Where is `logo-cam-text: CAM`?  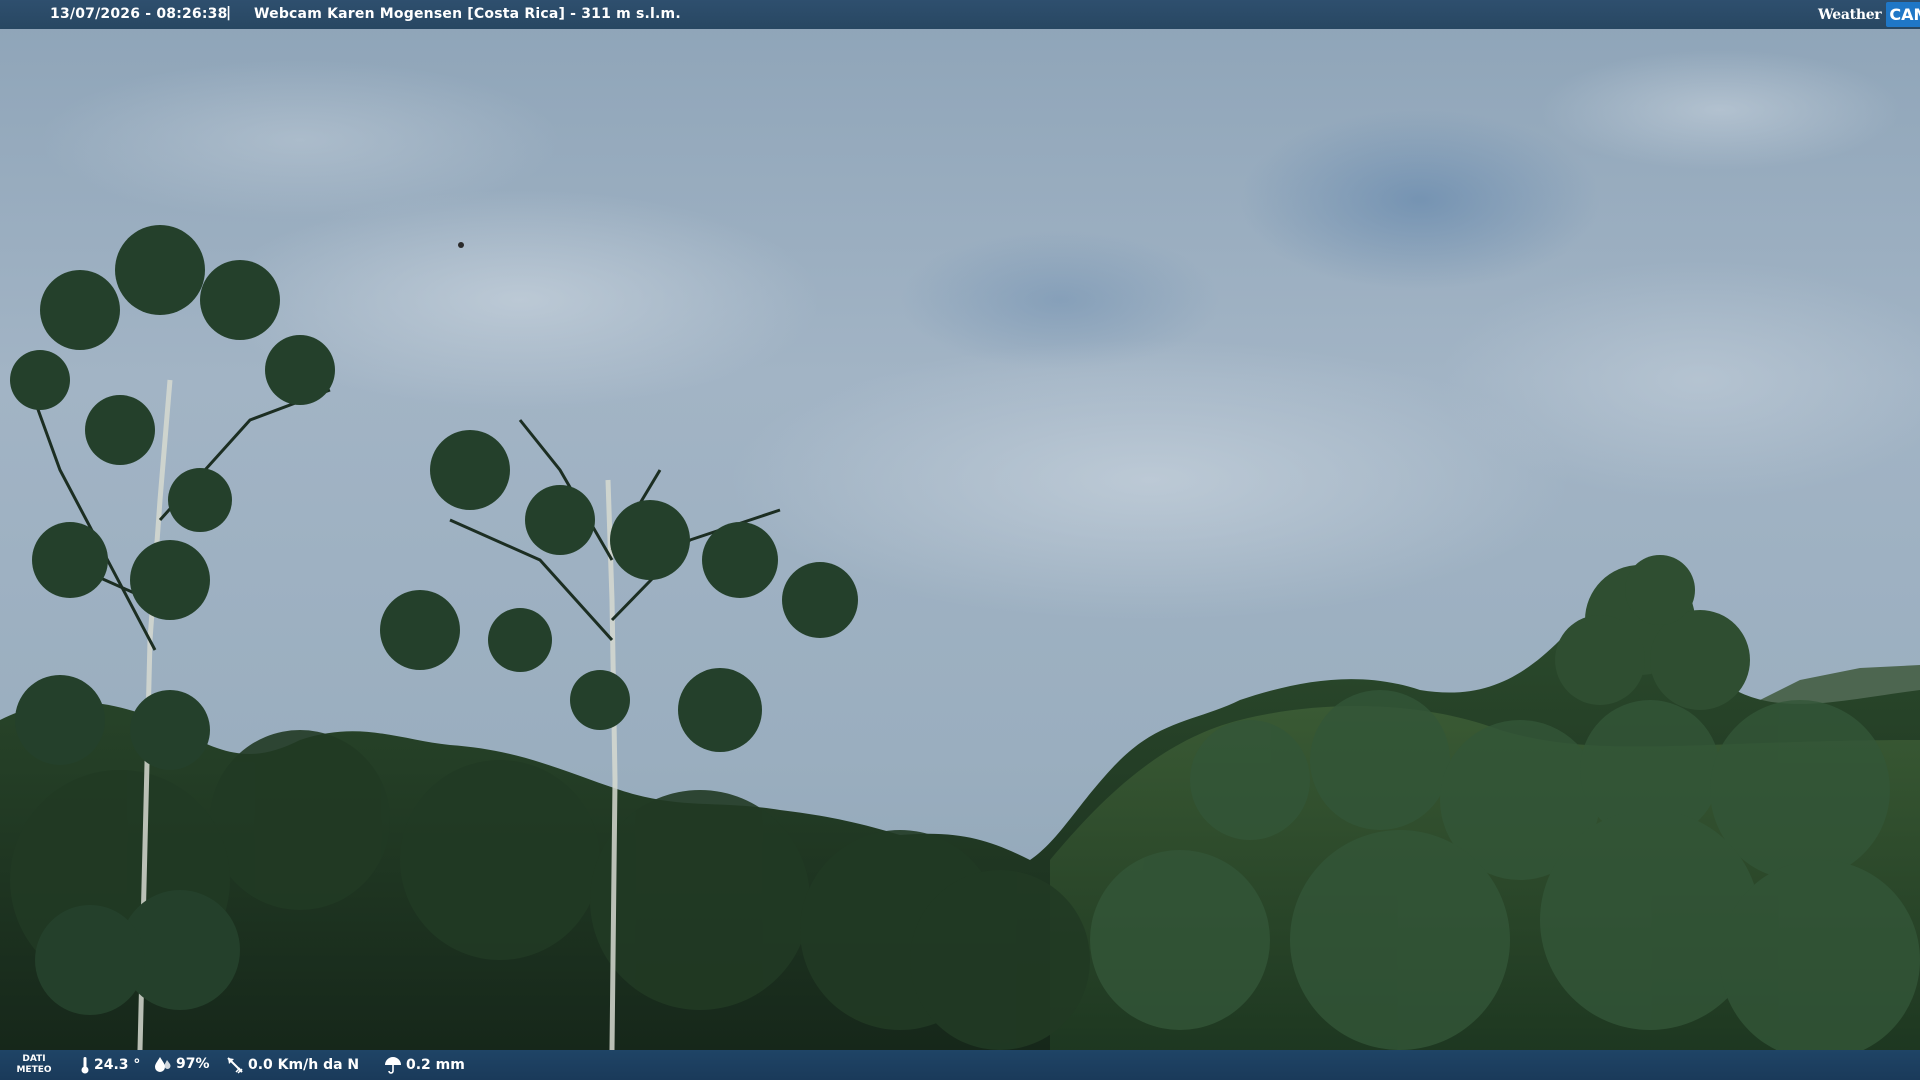
logo-cam-text: CAM is located at coordinates (1903, 14).